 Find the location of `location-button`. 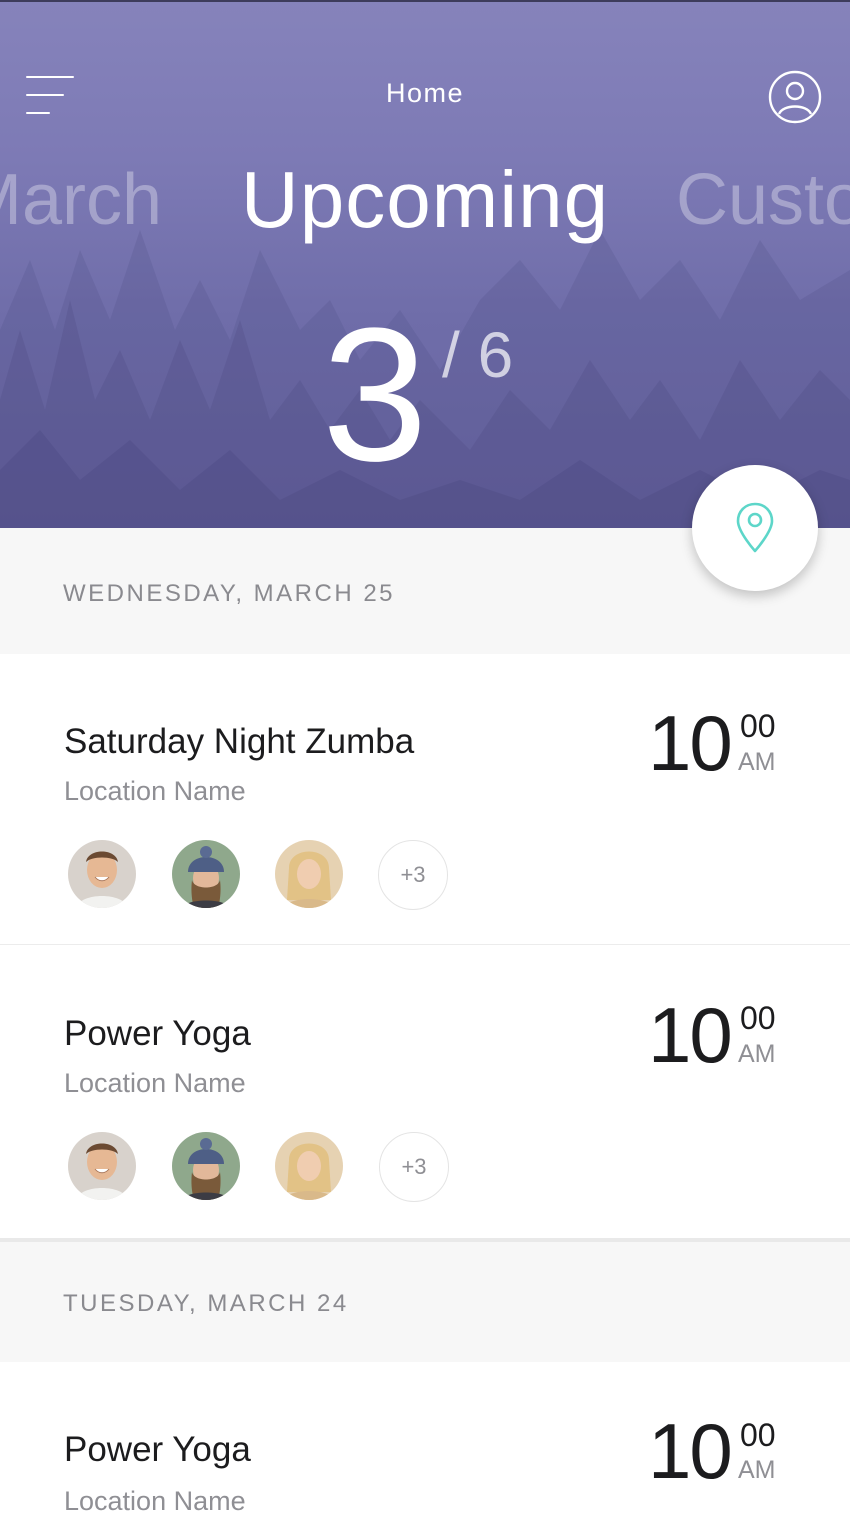

location-button is located at coordinates (755, 528).